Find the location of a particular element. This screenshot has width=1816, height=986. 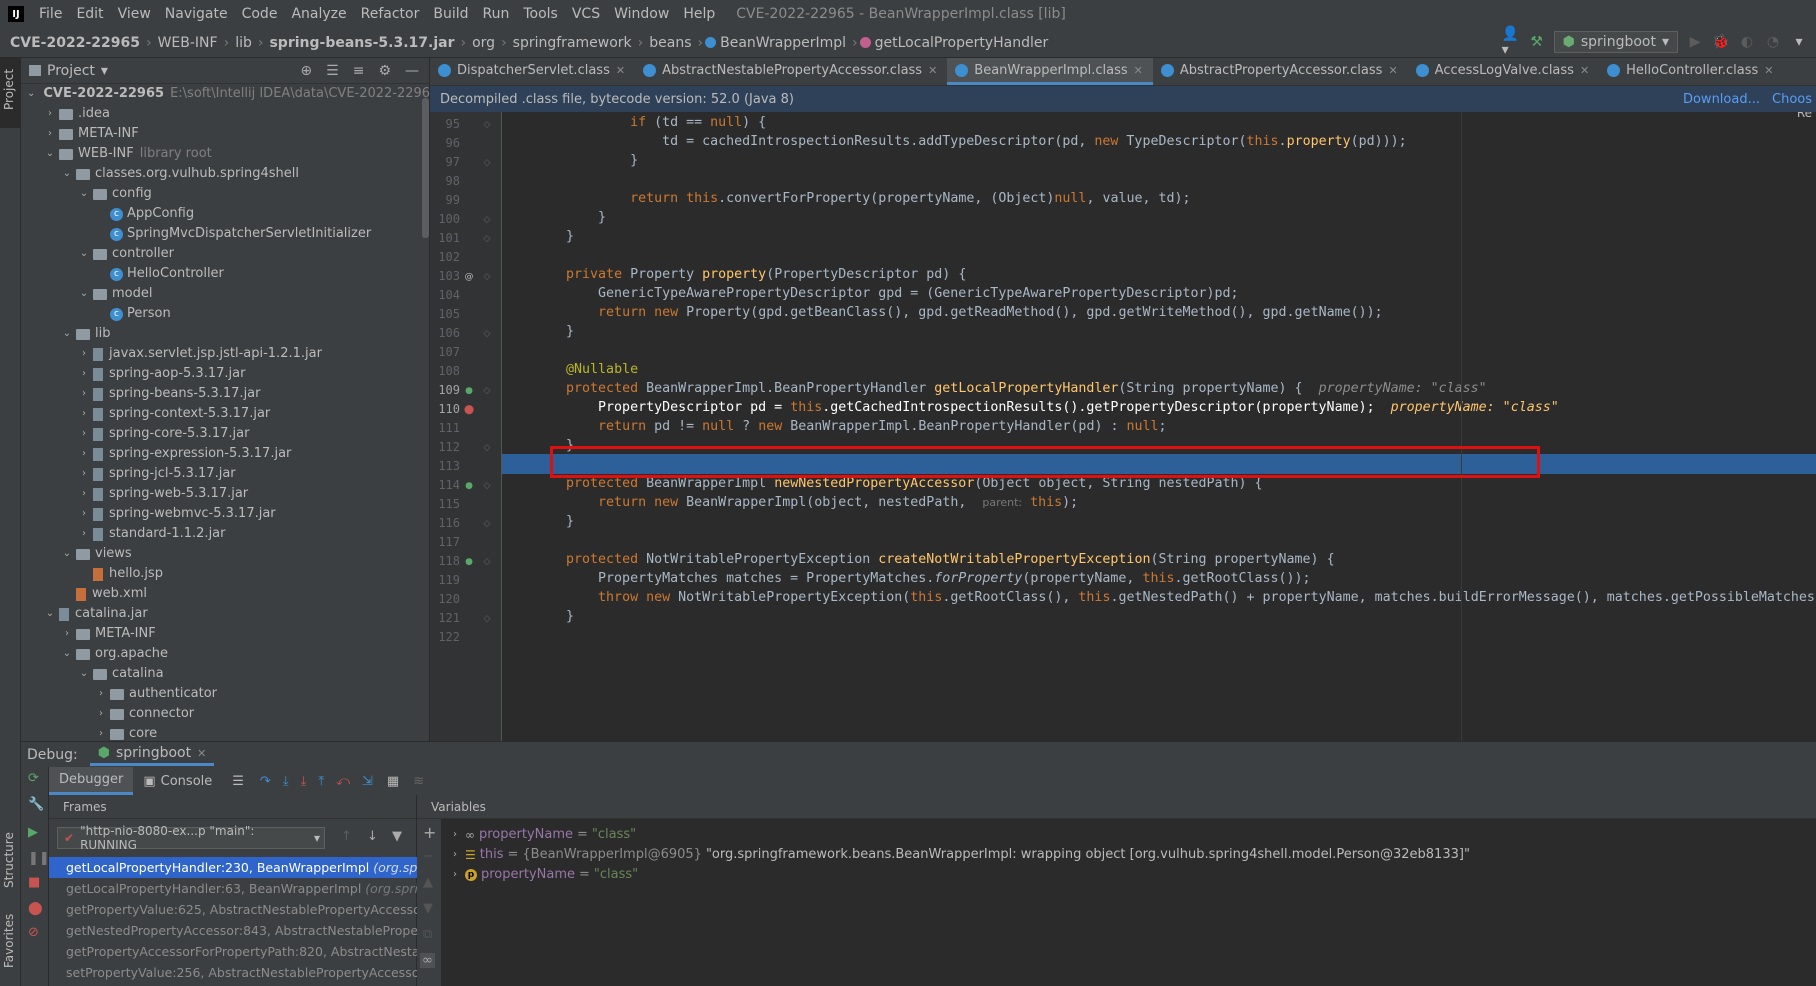

menu-window: Window is located at coordinates (641, 14).